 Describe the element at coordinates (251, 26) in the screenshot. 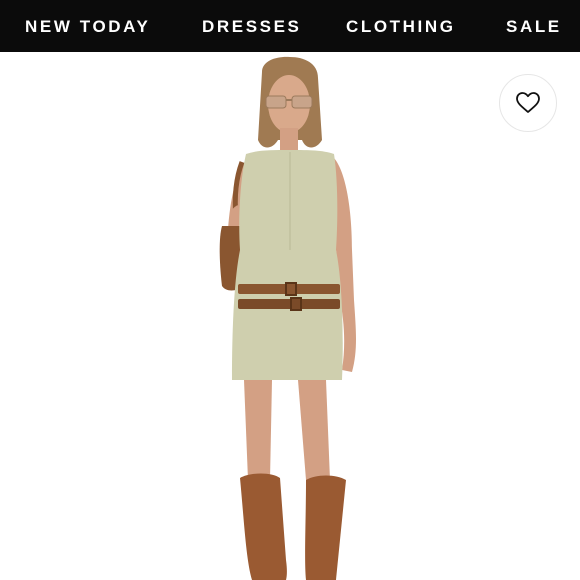

I see `nav-item-dresses: DRESSES` at that location.